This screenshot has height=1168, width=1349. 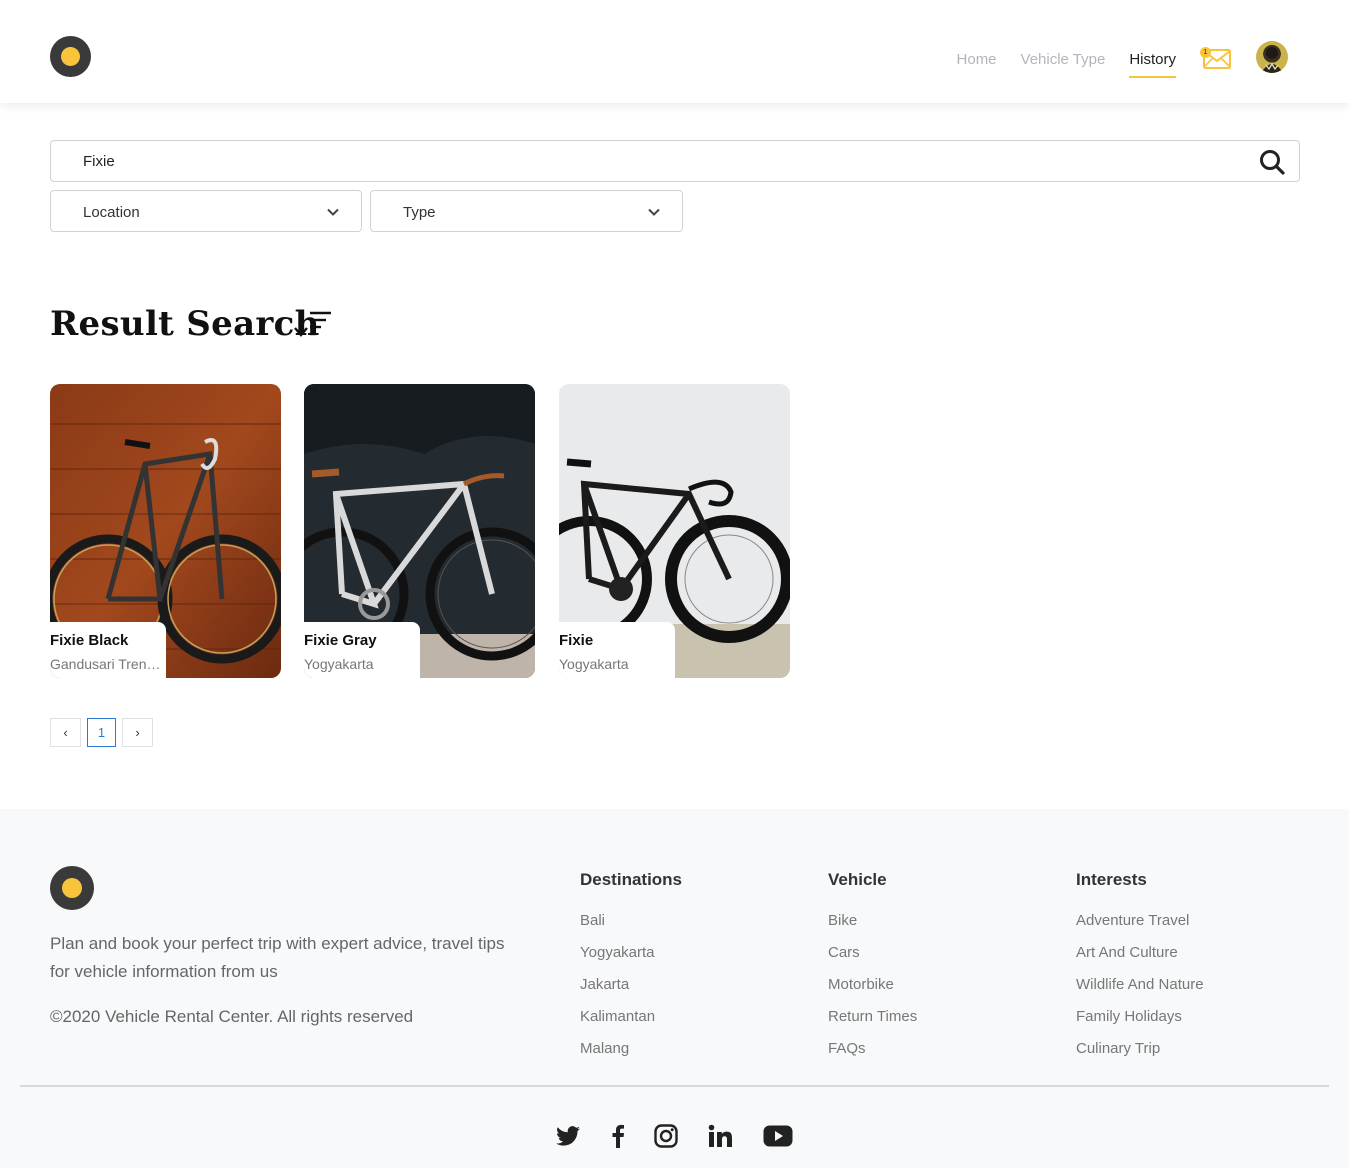 I want to click on nav-history: History, so click(x=1152, y=64).